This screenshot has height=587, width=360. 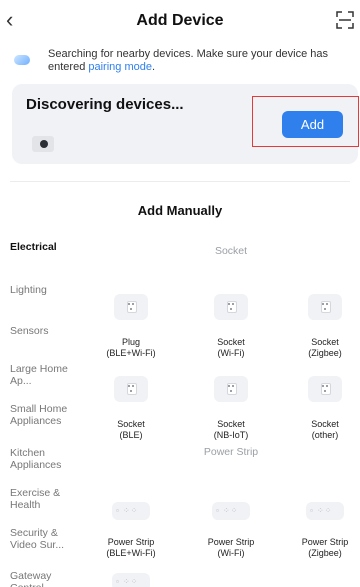 I want to click on top-bar: ‹ Add Device, so click(x=180, y=20).